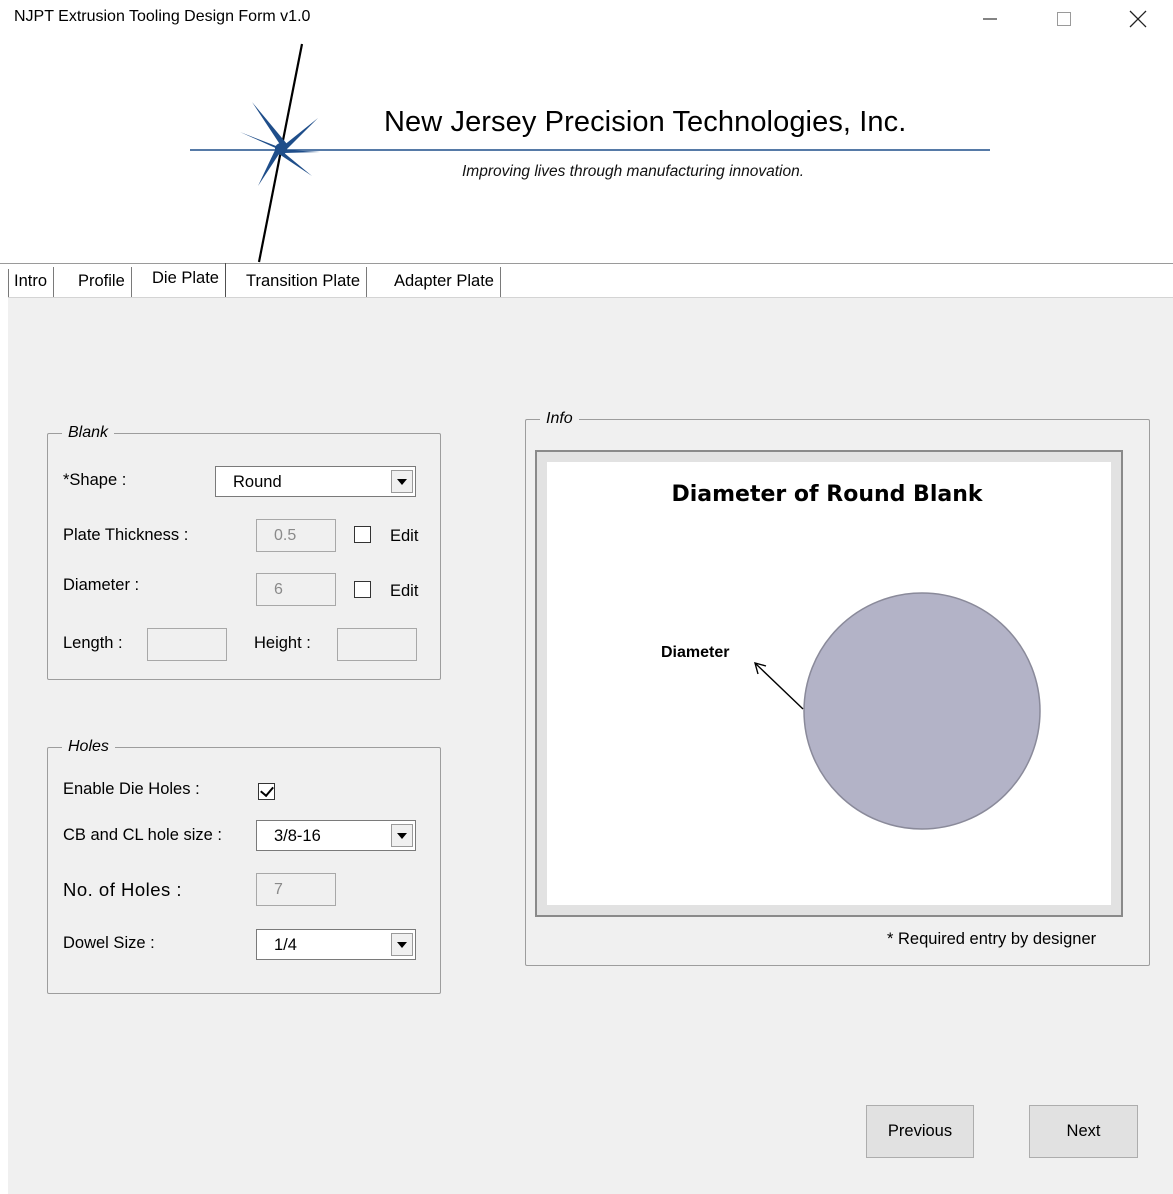 The image size is (1173, 1194). Describe the element at coordinates (296, 535) in the screenshot. I see `plate-thickness-field: 0.5` at that location.